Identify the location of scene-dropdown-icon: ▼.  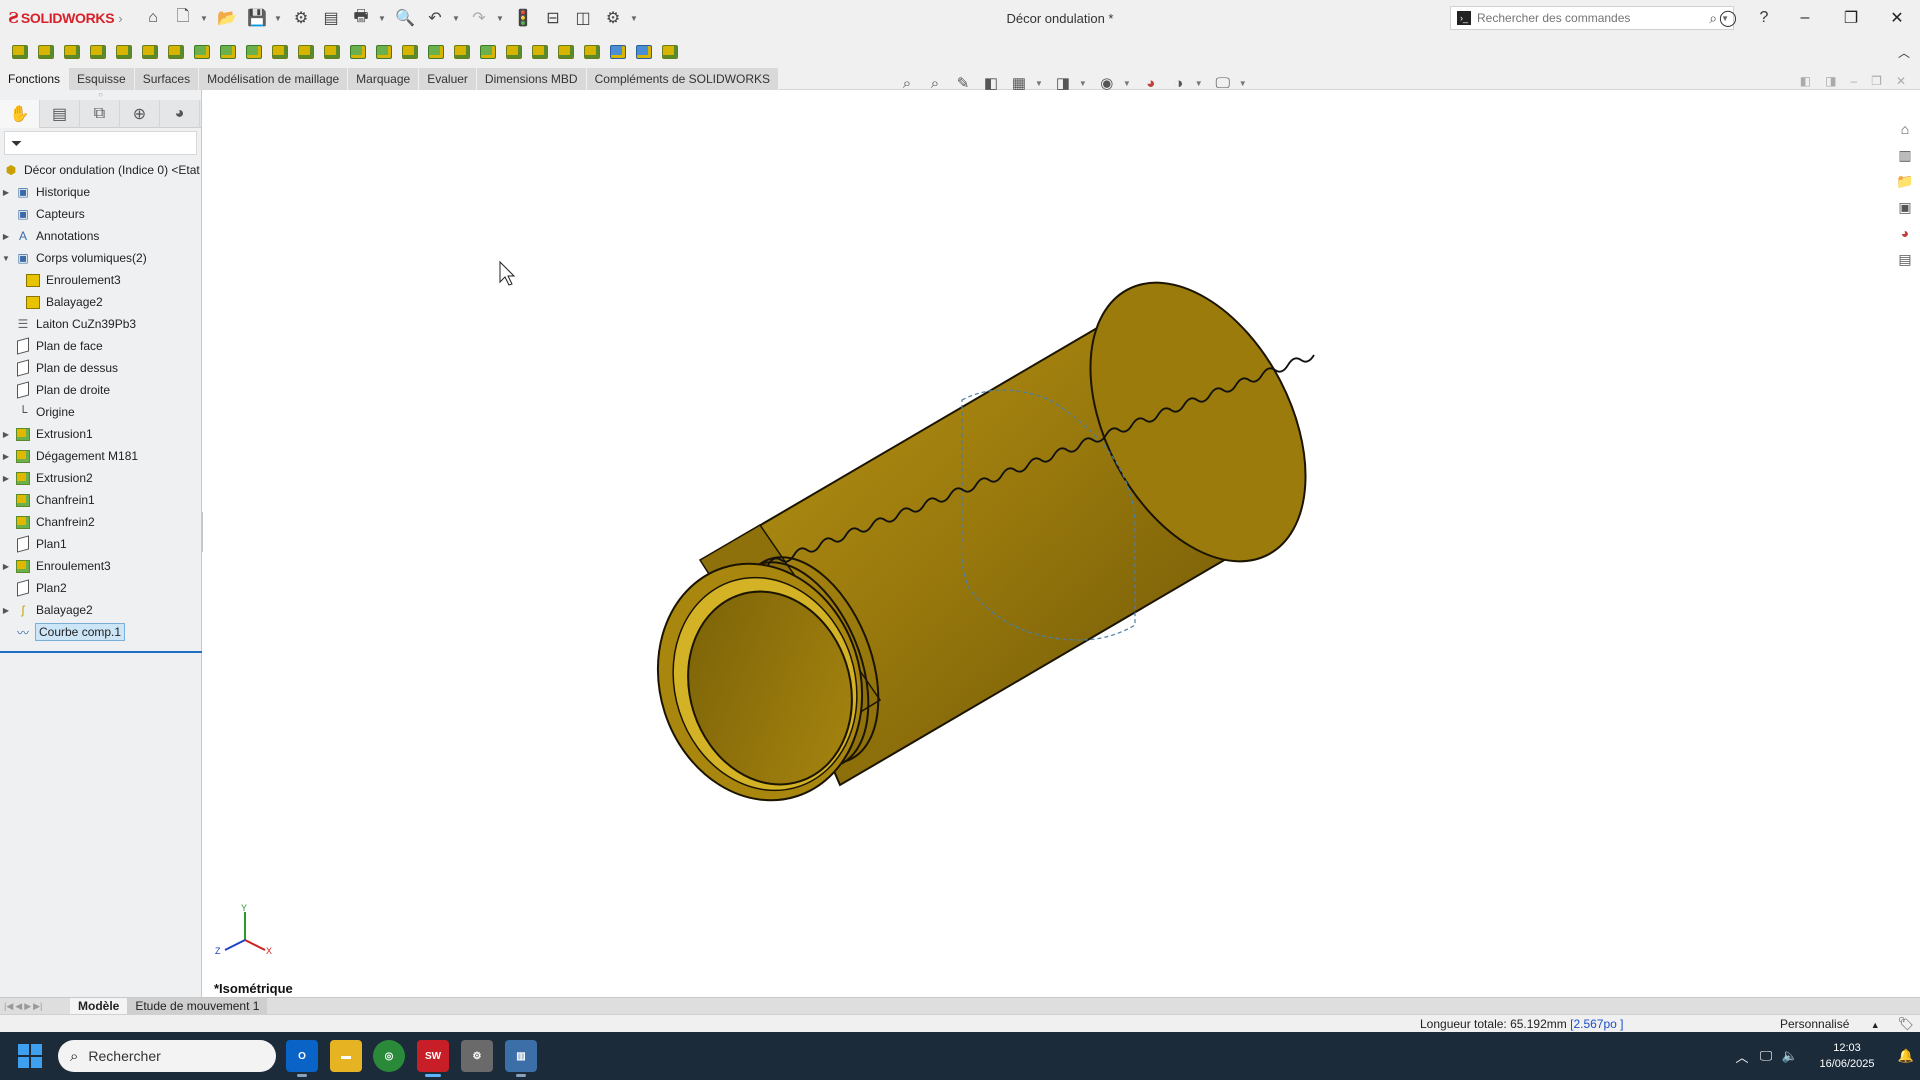
(1199, 83).